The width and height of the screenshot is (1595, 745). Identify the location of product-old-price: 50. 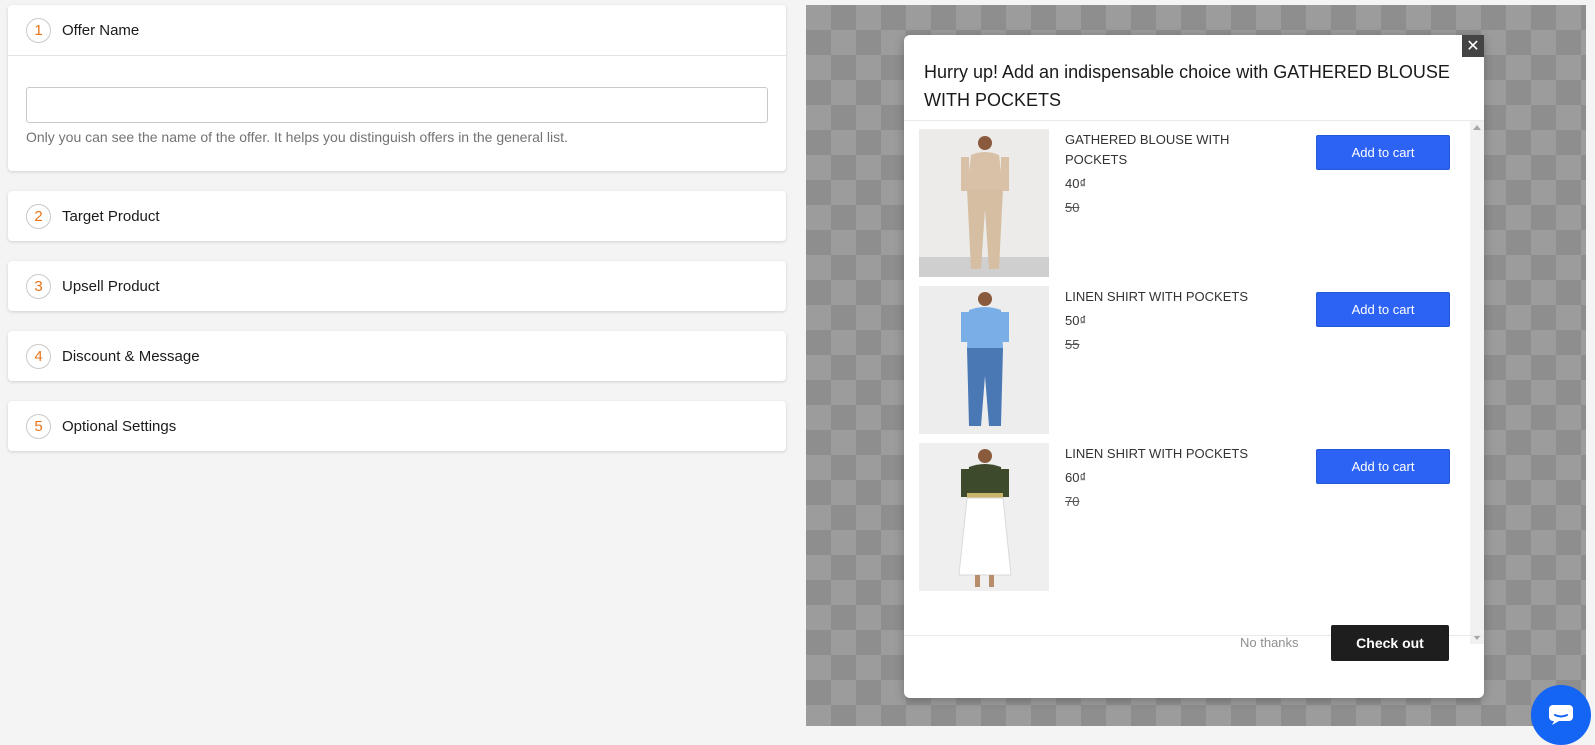
(1072, 207).